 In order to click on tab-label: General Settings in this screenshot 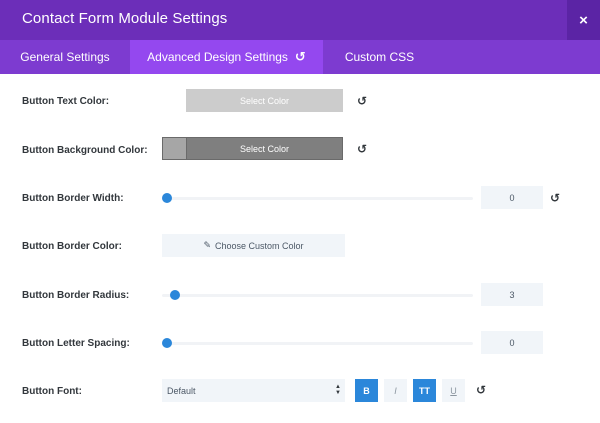, I will do `click(65, 57)`.